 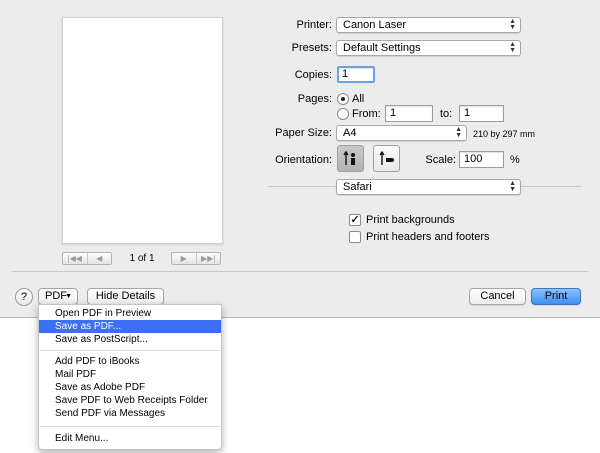 I want to click on printer-label: Printer:, so click(x=314, y=25).